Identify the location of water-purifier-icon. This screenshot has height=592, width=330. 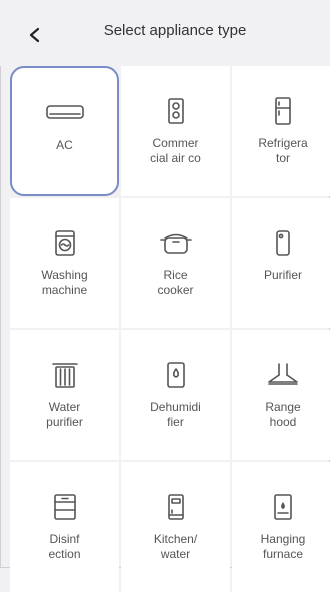
(65, 375).